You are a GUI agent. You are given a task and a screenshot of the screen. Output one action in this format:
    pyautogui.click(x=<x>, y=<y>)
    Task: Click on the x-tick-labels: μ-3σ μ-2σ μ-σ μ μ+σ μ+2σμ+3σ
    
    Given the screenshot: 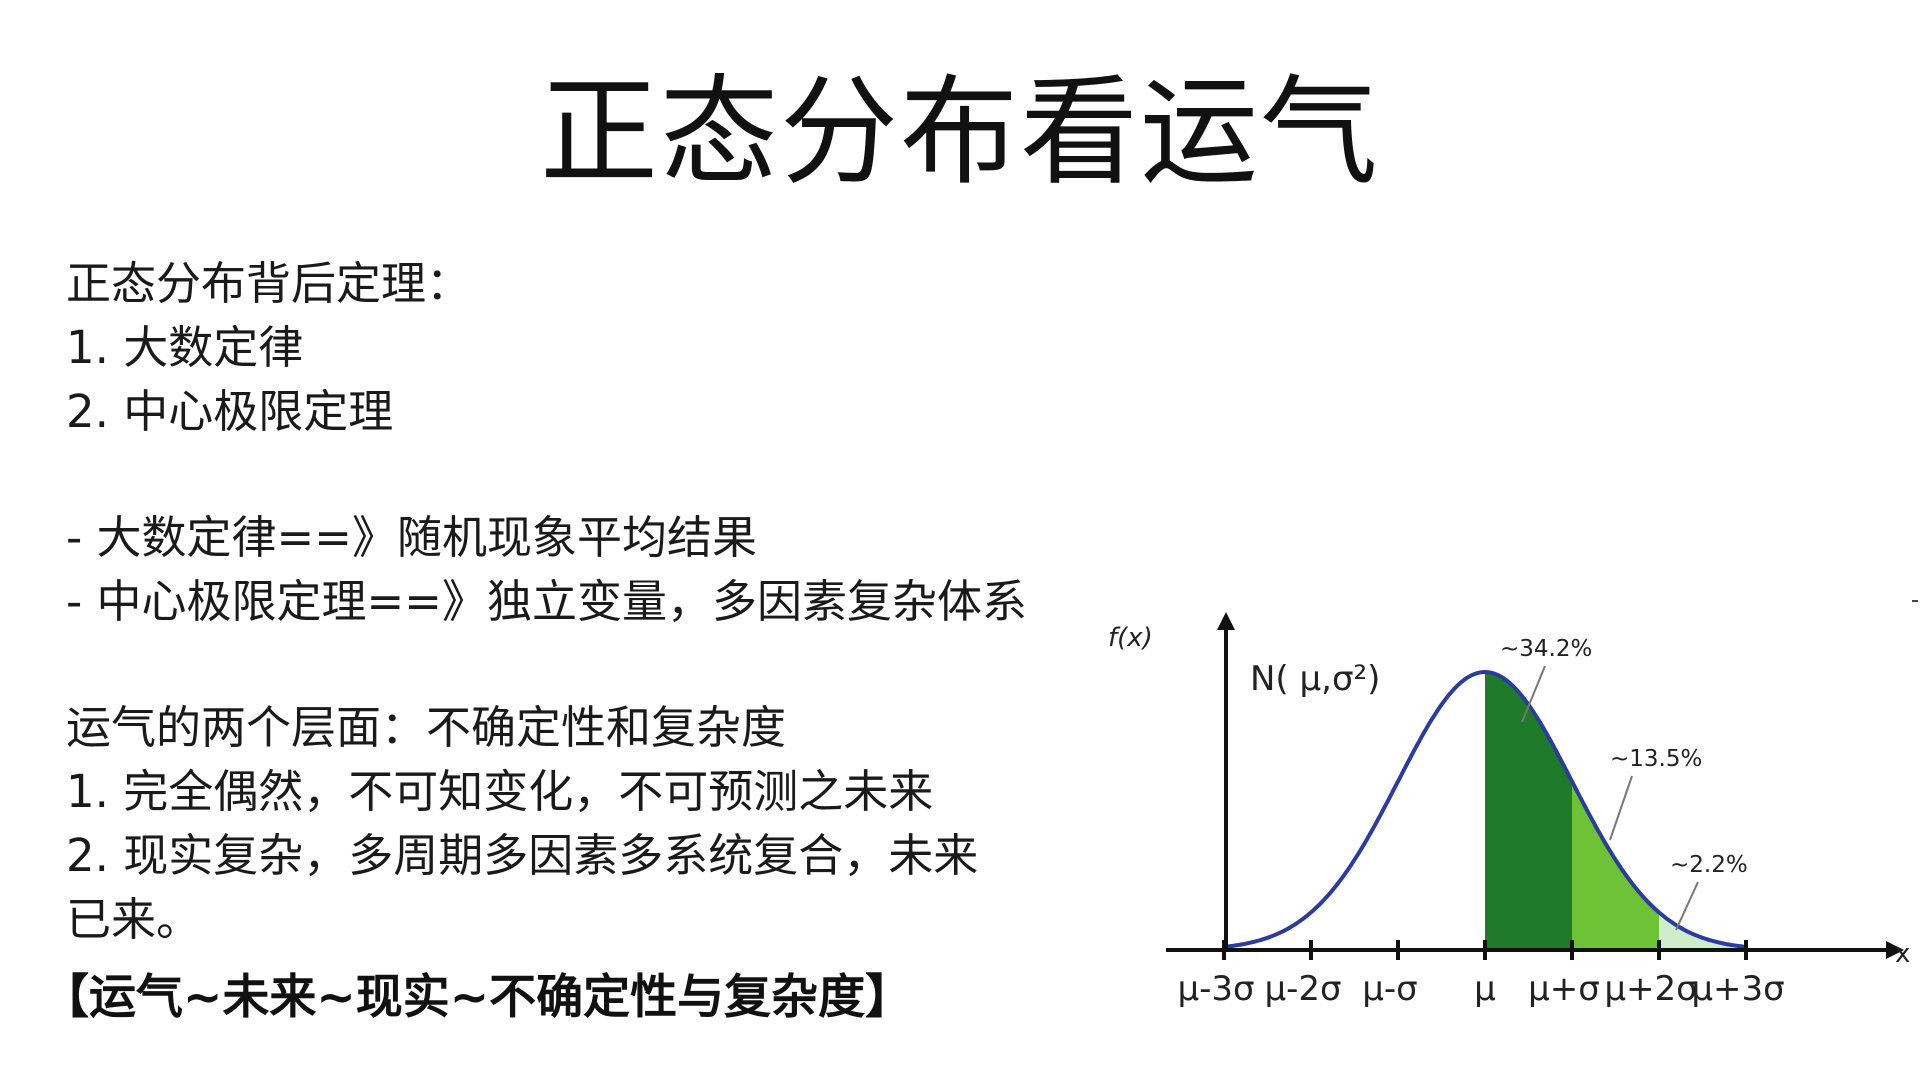 What is the action you would take?
    pyautogui.click(x=1480, y=989)
    